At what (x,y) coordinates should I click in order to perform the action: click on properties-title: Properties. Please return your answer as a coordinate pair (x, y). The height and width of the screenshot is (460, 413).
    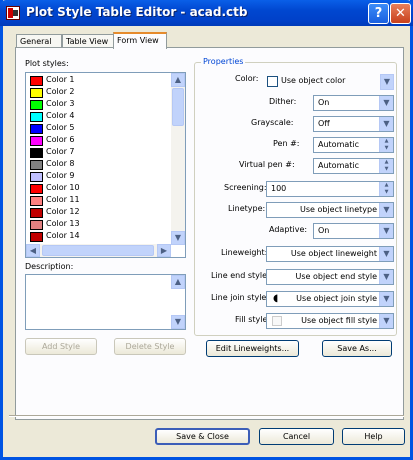
    Looking at the image, I should click on (223, 61).